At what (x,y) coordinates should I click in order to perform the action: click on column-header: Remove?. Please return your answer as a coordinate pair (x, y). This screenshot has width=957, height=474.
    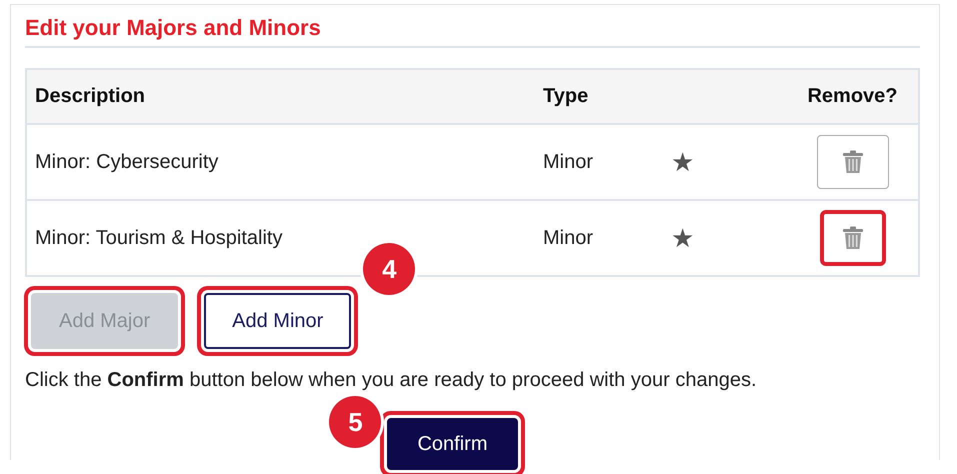
    Looking at the image, I should click on (852, 96).